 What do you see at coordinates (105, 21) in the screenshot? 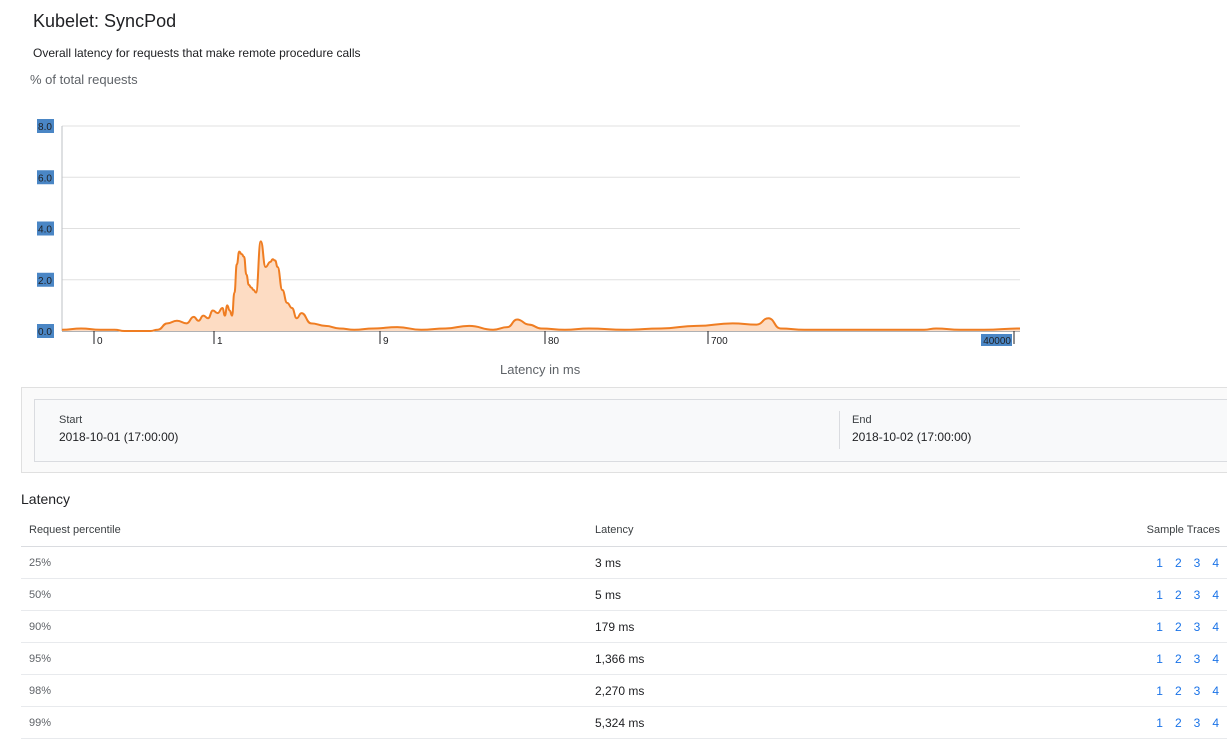
I see `page-title: Kubelet: SyncPod` at bounding box center [105, 21].